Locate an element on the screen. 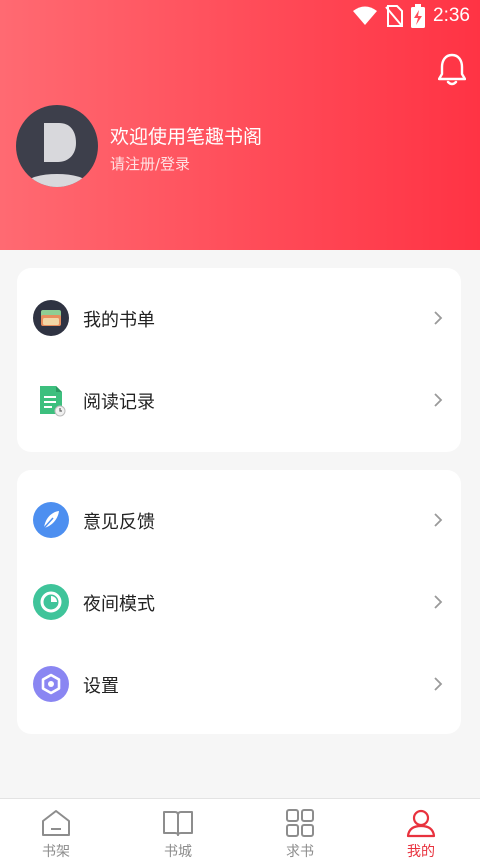 The height and width of the screenshot is (862, 480). feedback-icon is located at coordinates (51, 520).